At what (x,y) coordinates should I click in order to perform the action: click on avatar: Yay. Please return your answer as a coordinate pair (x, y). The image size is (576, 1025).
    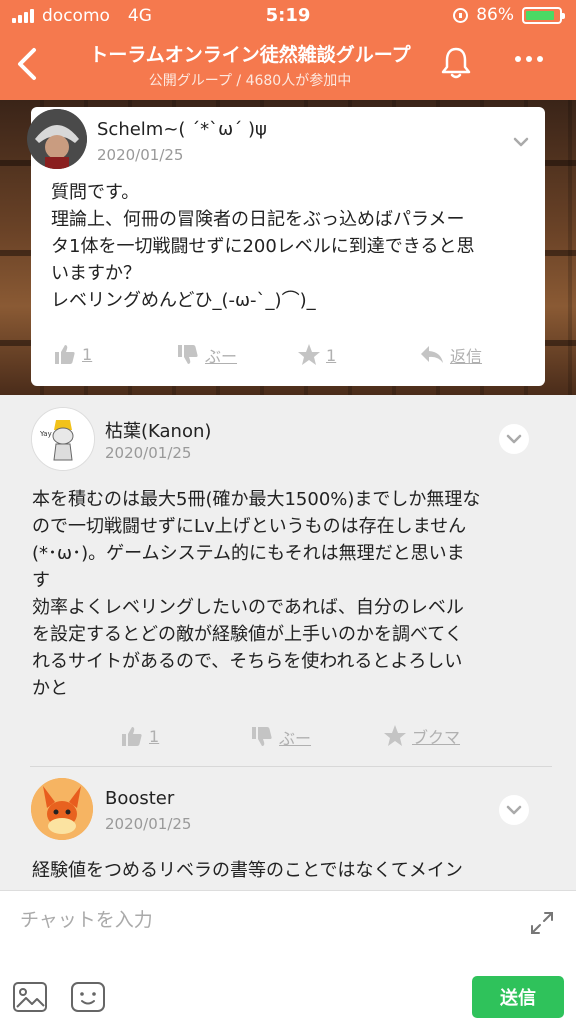
    Looking at the image, I should click on (63, 439).